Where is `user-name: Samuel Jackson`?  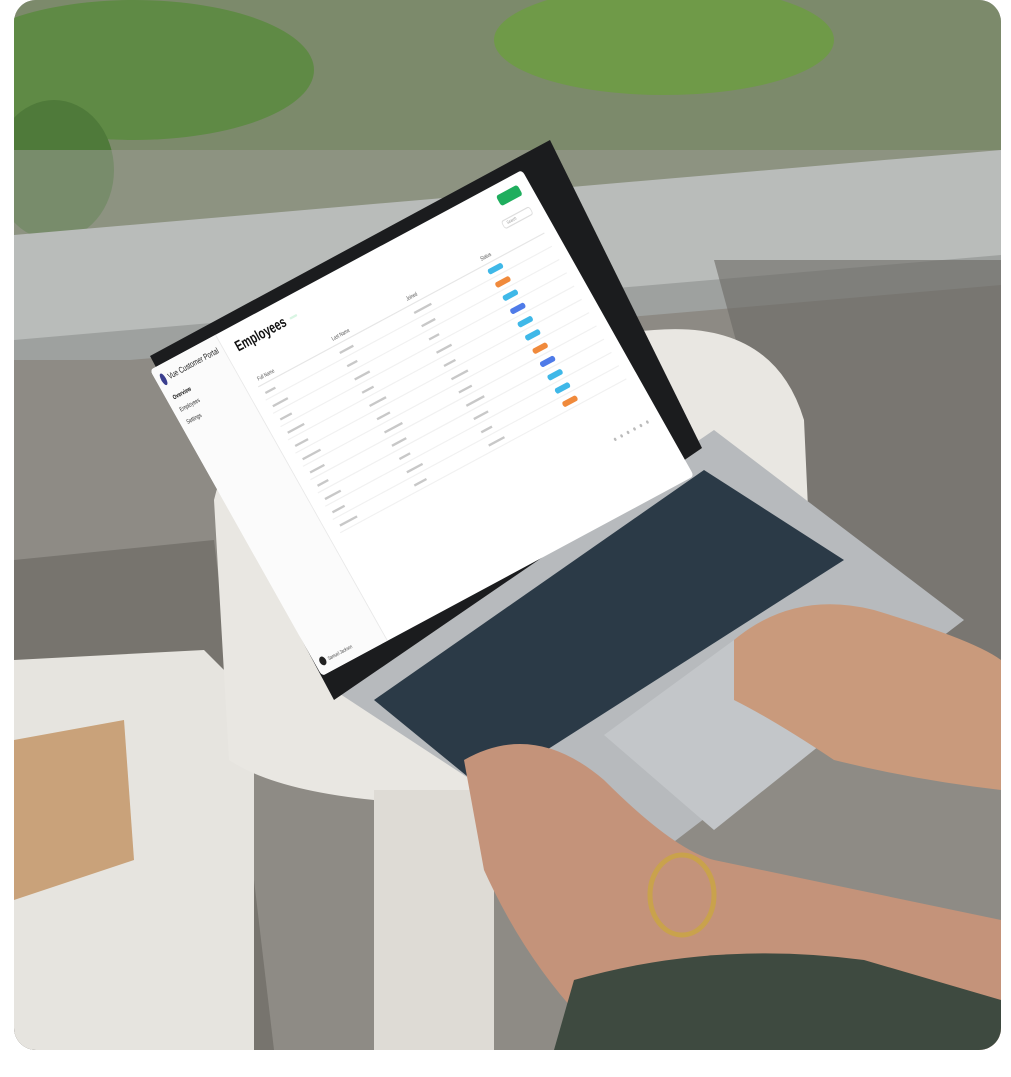 user-name: Samuel Jackson is located at coordinates (339, 651).